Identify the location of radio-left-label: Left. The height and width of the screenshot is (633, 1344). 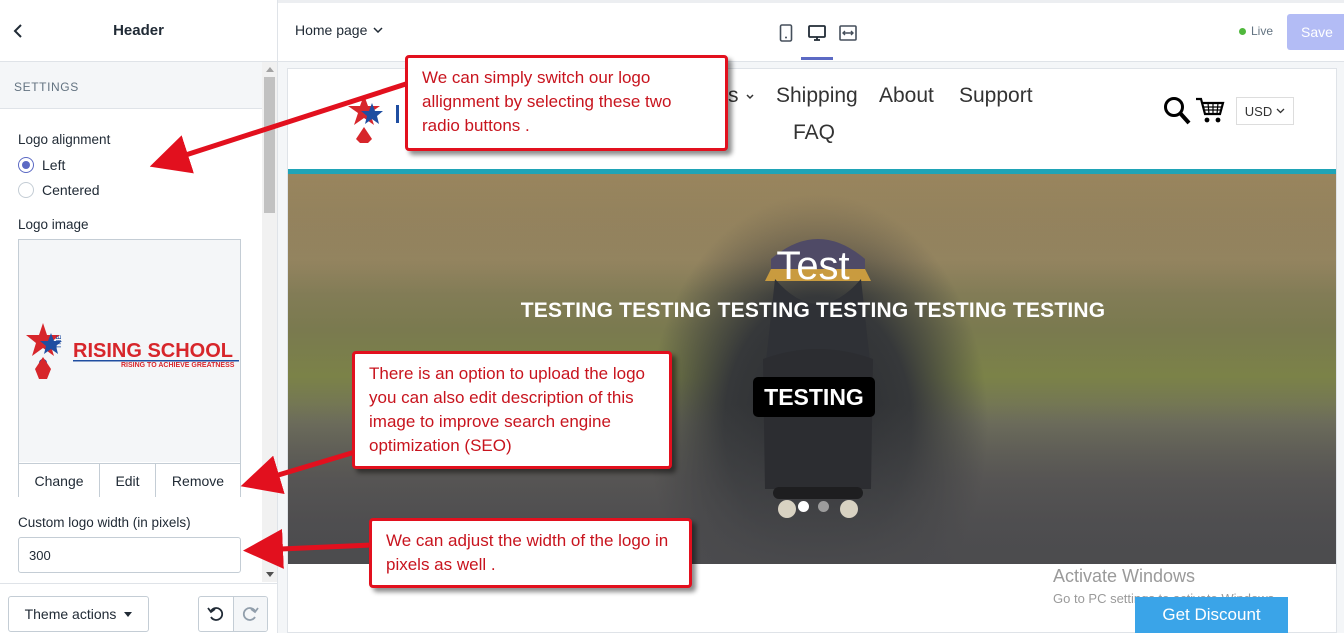
(54, 165).